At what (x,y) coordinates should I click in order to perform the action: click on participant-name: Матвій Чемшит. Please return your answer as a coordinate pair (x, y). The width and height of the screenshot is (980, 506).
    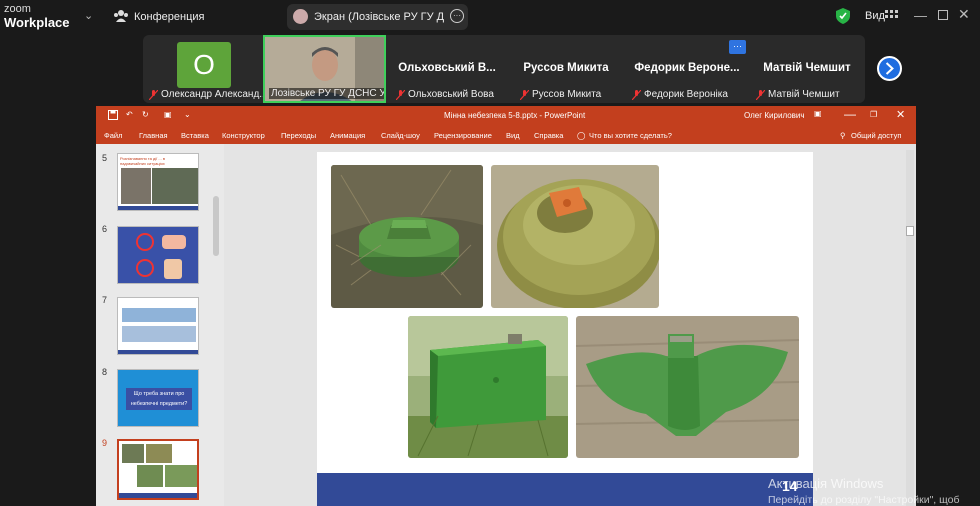
    Looking at the image, I should click on (804, 94).